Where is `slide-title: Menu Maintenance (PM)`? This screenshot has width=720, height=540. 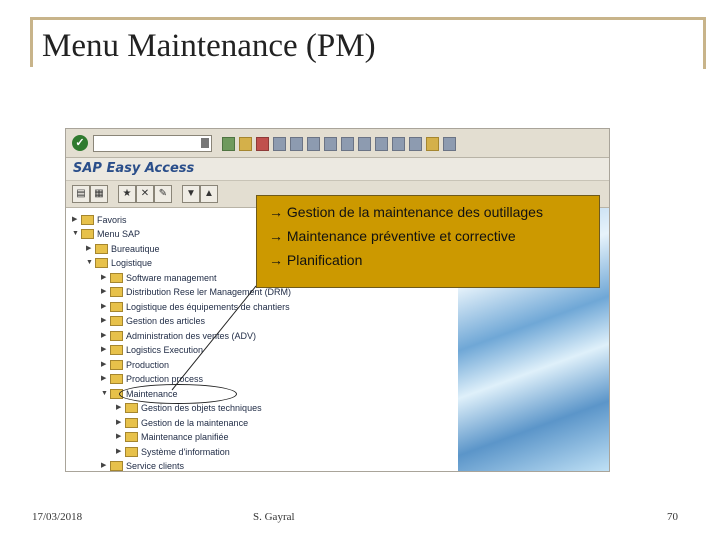
slide-title: Menu Maintenance (PM) is located at coordinates (209, 46).